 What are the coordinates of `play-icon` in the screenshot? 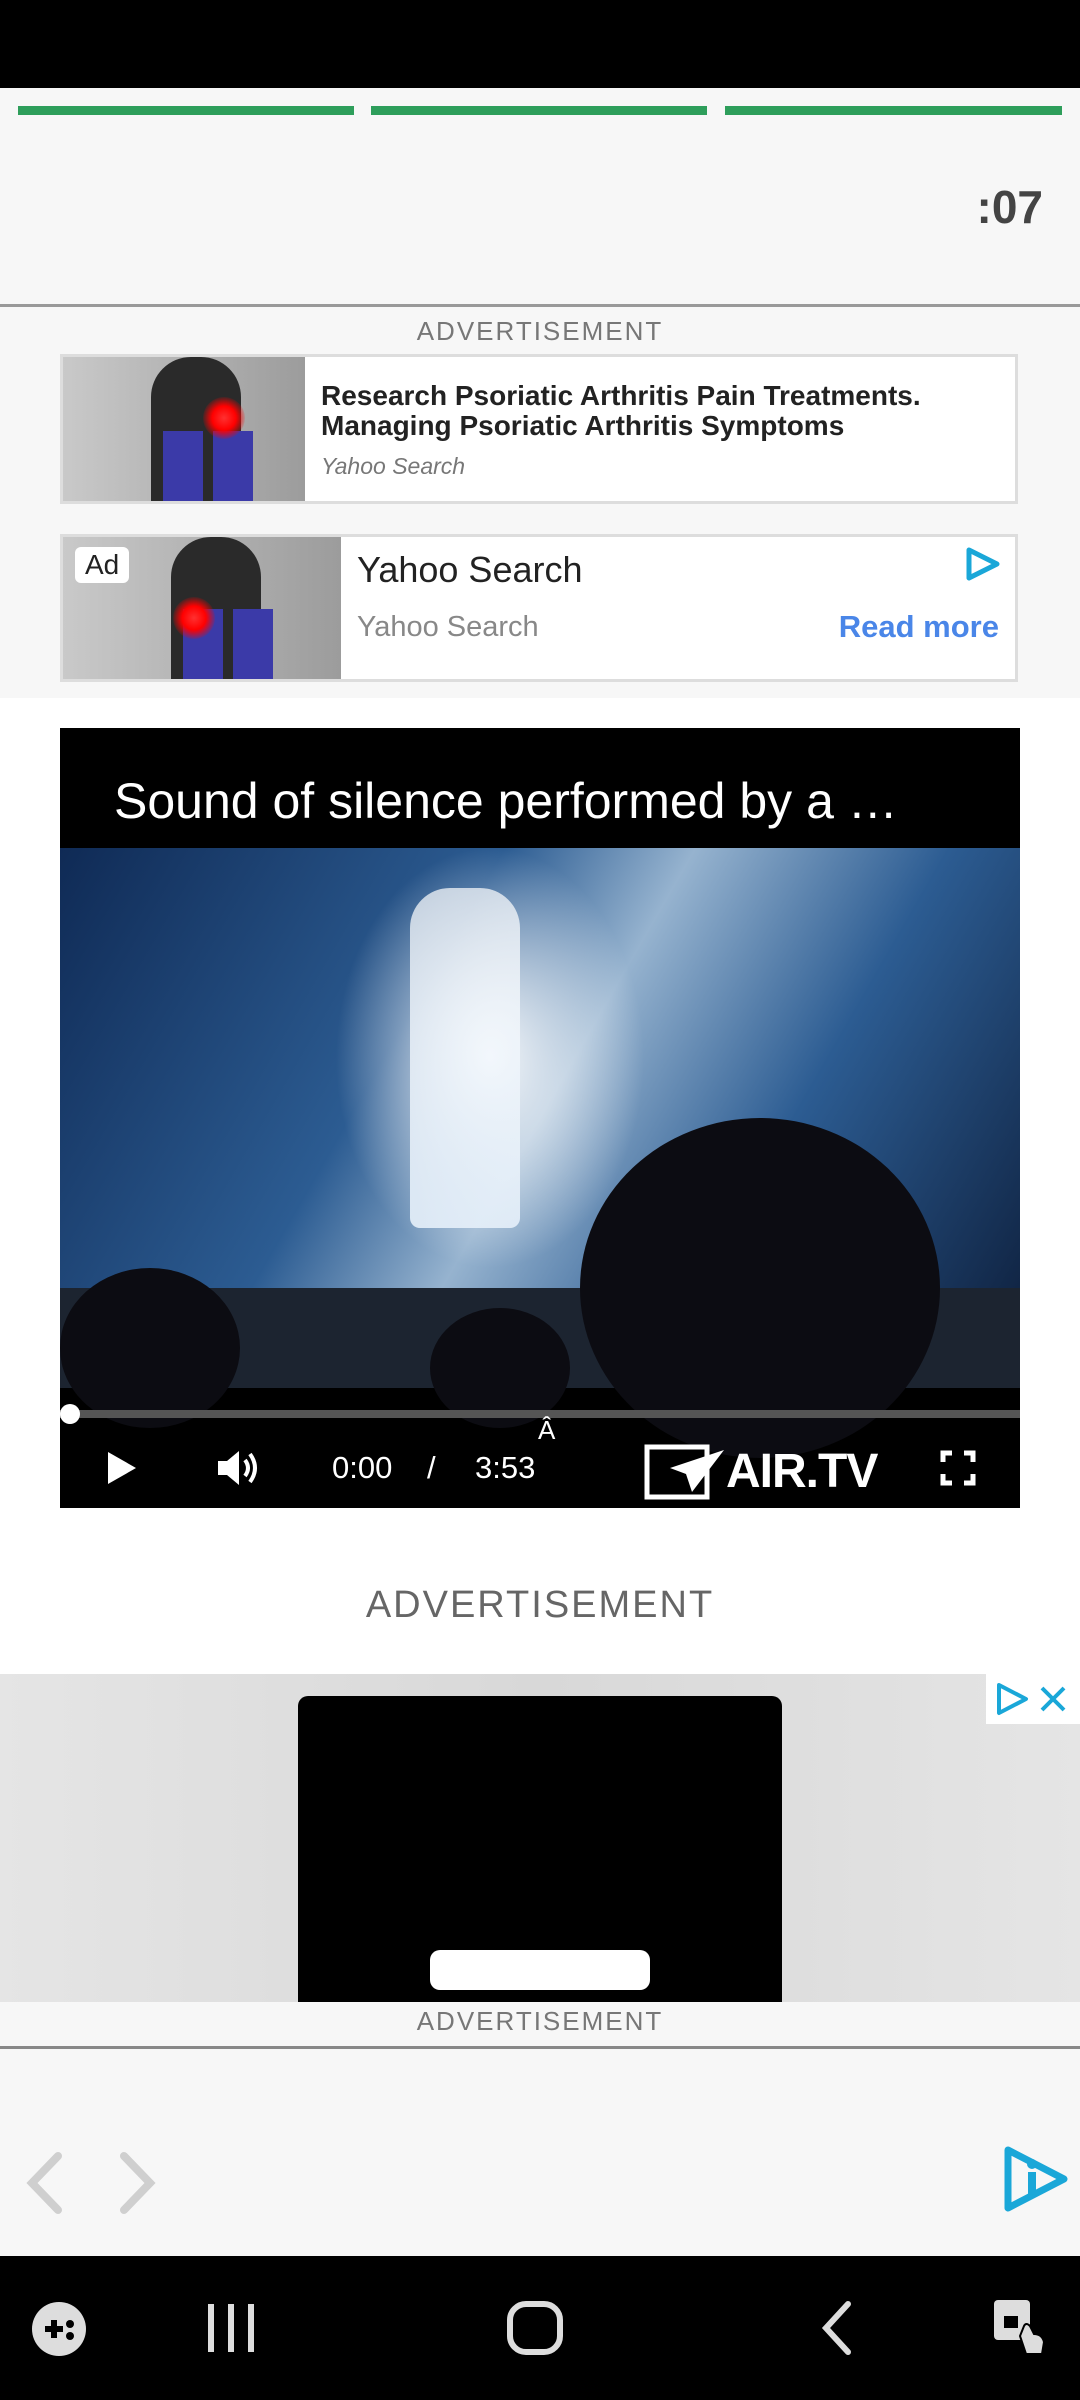 It's located at (122, 1468).